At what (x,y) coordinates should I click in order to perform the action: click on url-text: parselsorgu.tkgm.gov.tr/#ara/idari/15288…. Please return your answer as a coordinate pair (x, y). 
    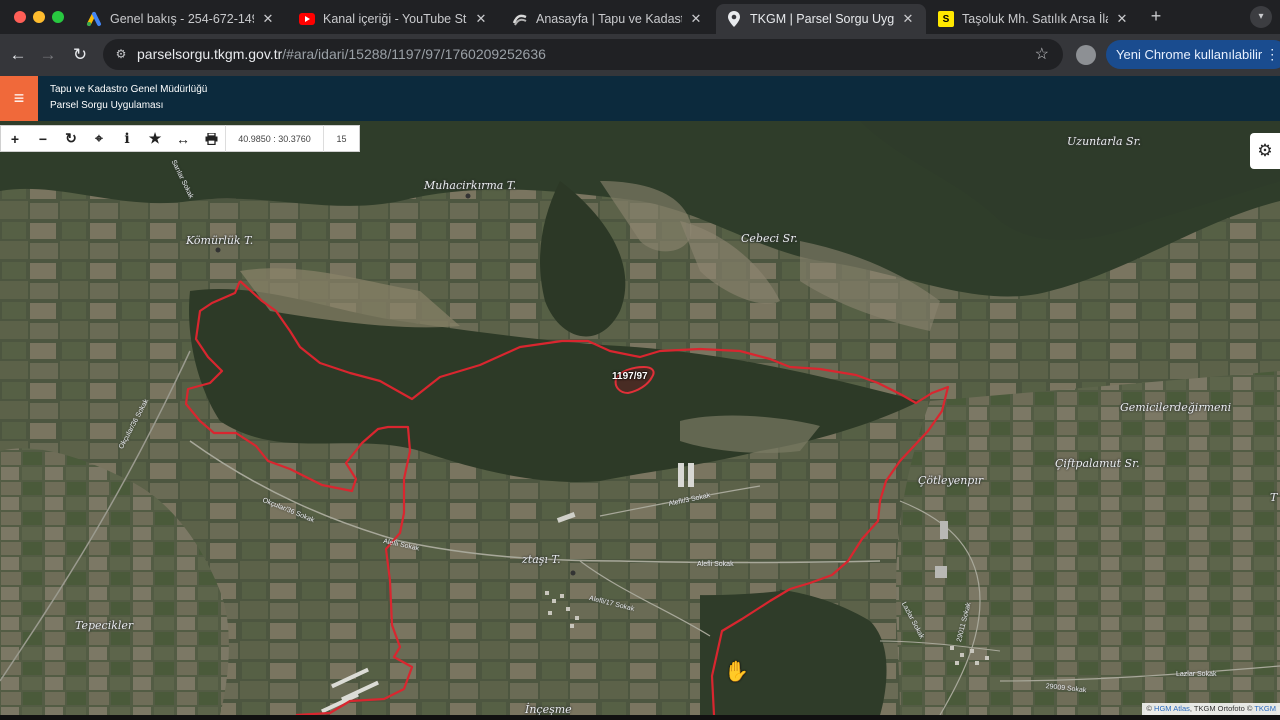
    Looking at the image, I should click on (341, 54).